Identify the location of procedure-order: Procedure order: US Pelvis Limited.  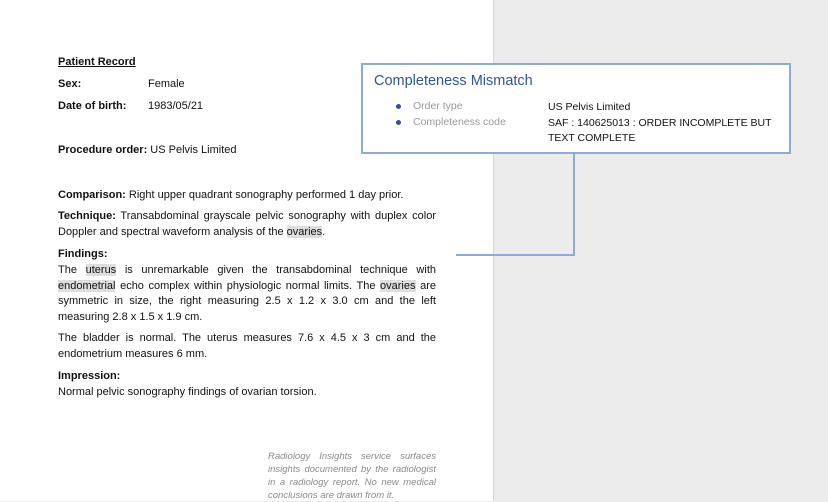
(147, 151).